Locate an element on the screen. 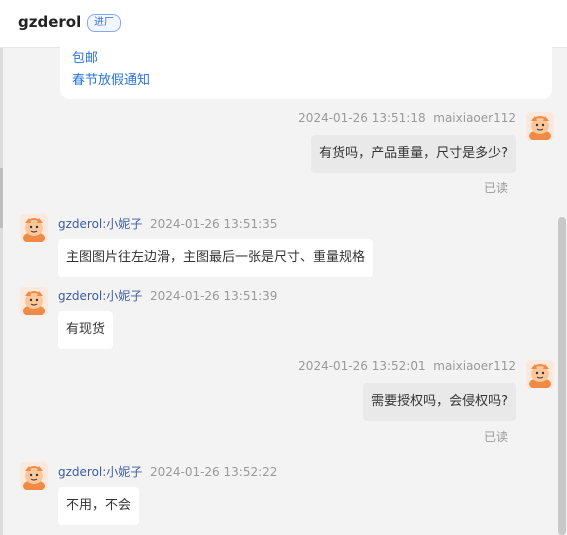 The image size is (567, 535). message-time: 2024-01-26 13:51:39 is located at coordinates (213, 296).